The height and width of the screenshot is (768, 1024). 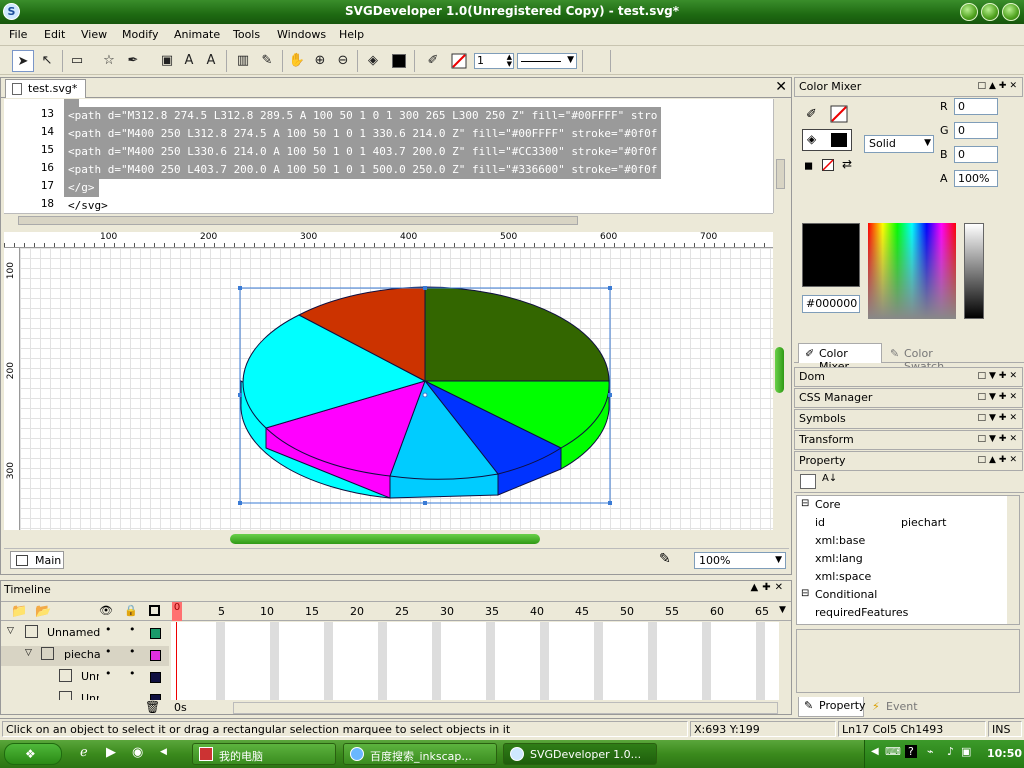 I want to click on property-row: requiredFeatures, so click(x=904, y=613).